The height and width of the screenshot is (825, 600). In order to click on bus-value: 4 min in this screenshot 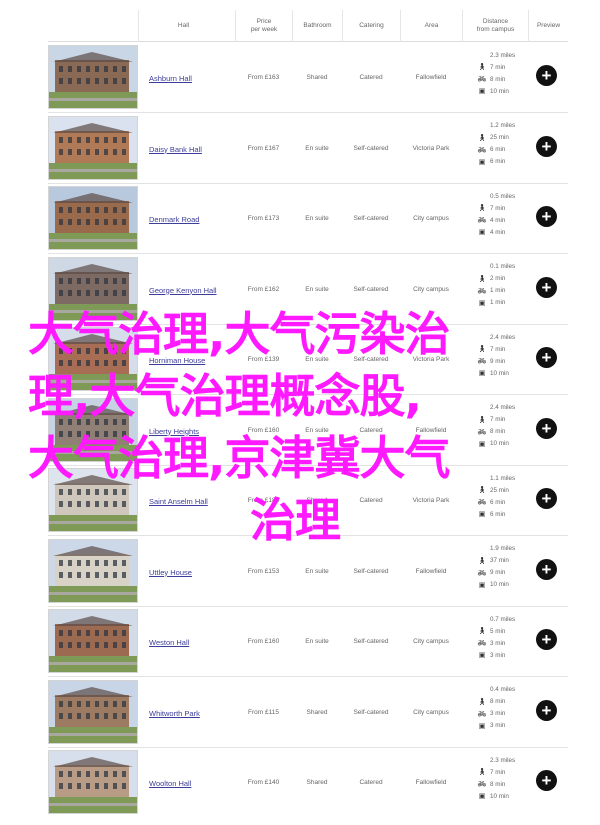, I will do `click(498, 232)`.